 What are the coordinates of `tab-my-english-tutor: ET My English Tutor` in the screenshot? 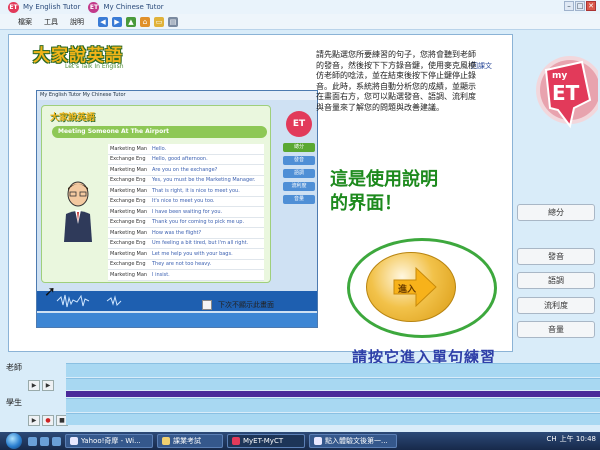 It's located at (44, 7).